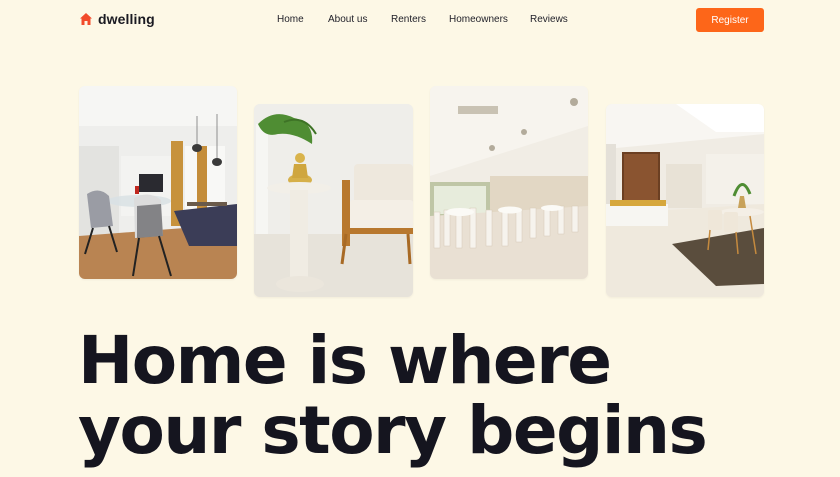 Image resolution: width=840 pixels, height=477 pixels. What do you see at coordinates (290, 19) in the screenshot?
I see `nav-home: Home` at bounding box center [290, 19].